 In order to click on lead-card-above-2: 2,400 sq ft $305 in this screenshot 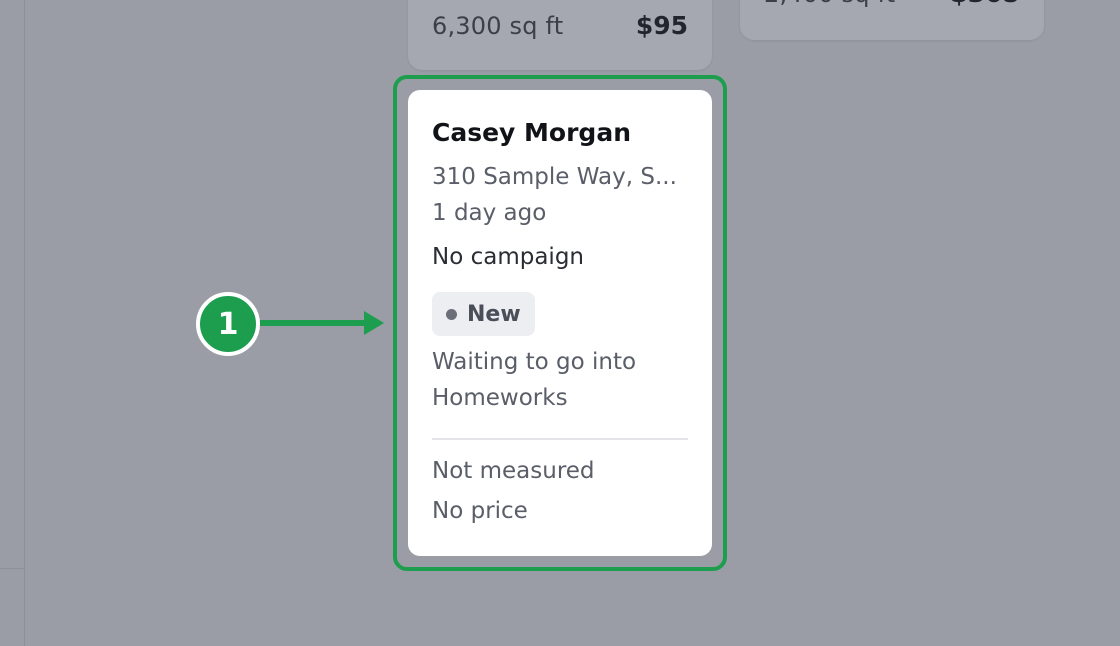, I will do `click(892, 20)`.